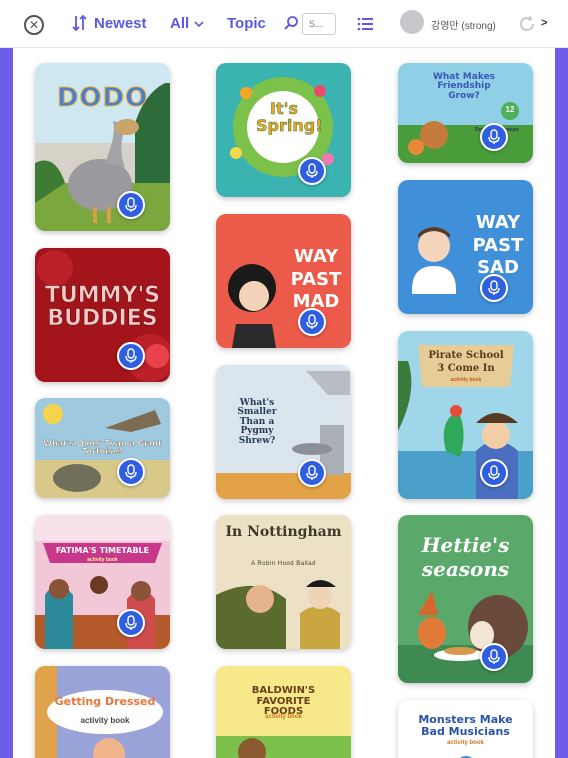  I want to click on book-card-smaller-than-shrew: What's Smaller Than a Pygmy Shrew?, so click(283, 432).